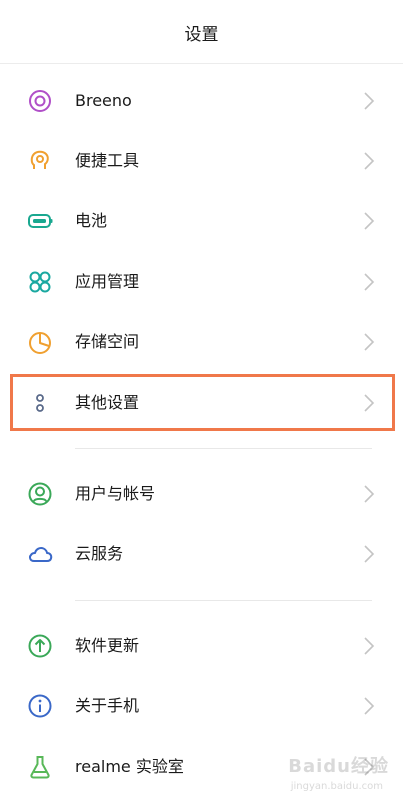 The width and height of the screenshot is (403, 798). What do you see at coordinates (201, 706) in the screenshot?
I see `settings-item-about-phone: 关于手机` at bounding box center [201, 706].